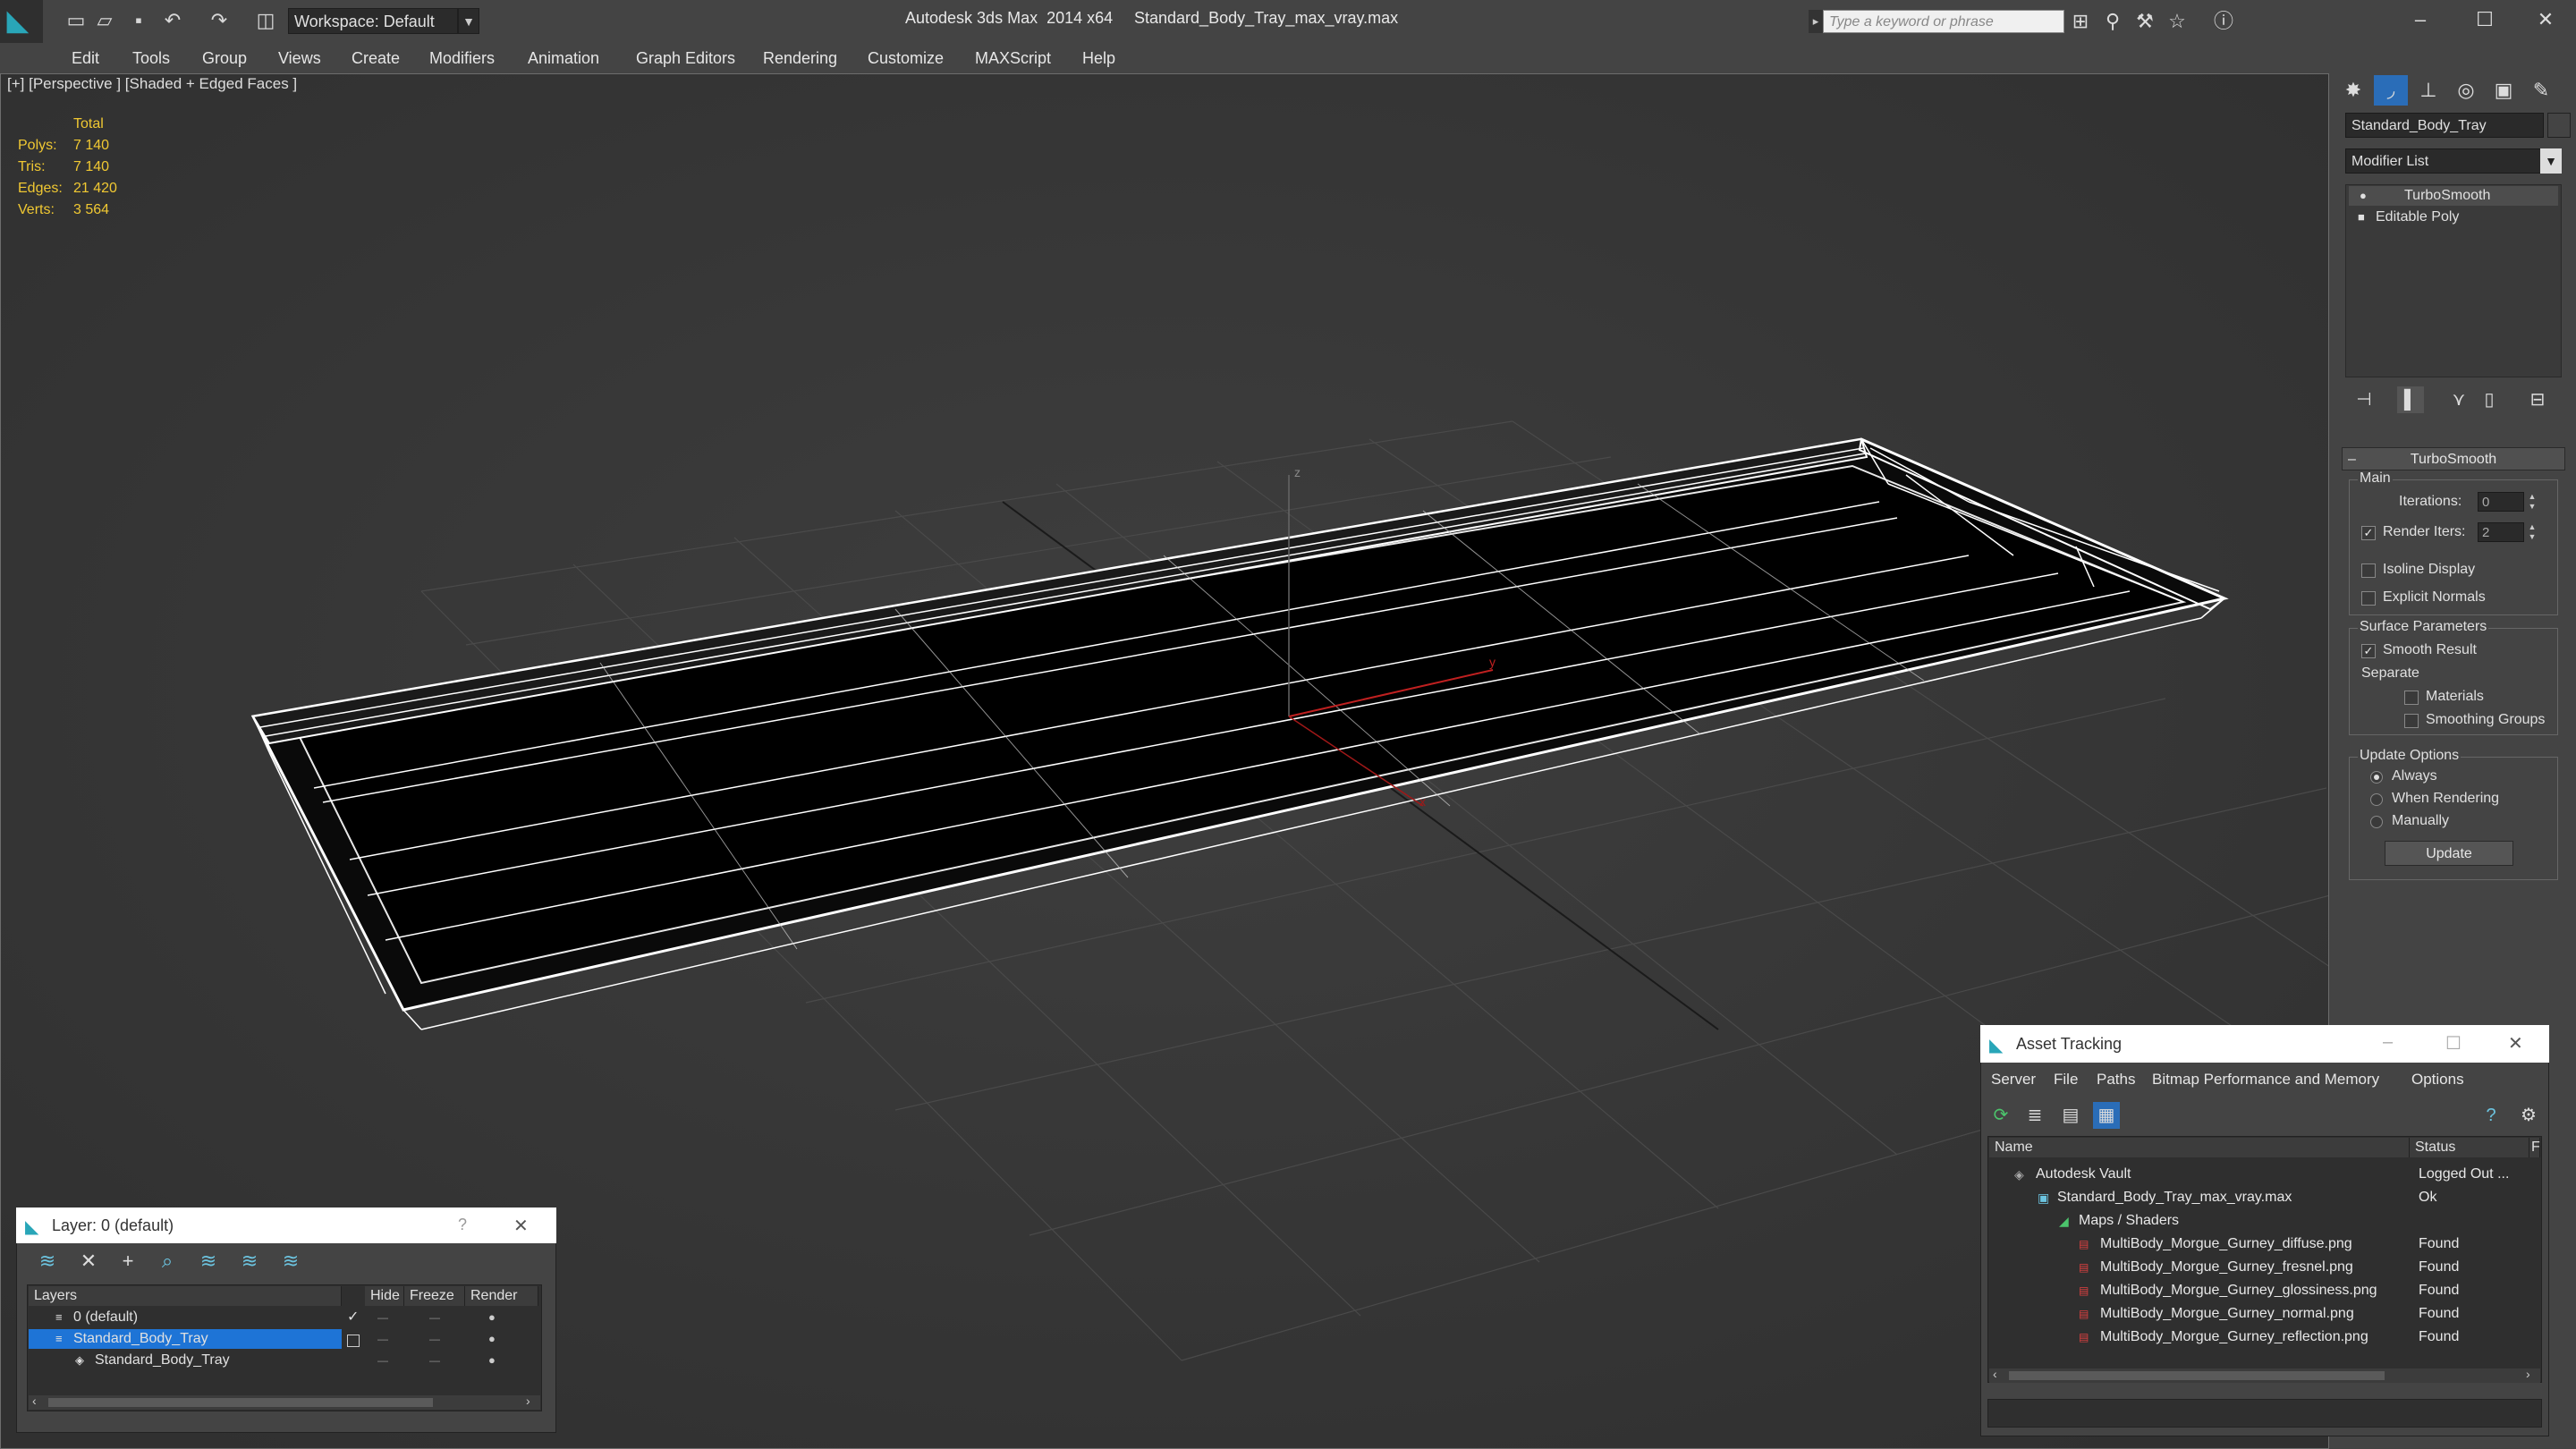  I want to click on hierarchy-tab-icon: ⊥, so click(2428, 90).